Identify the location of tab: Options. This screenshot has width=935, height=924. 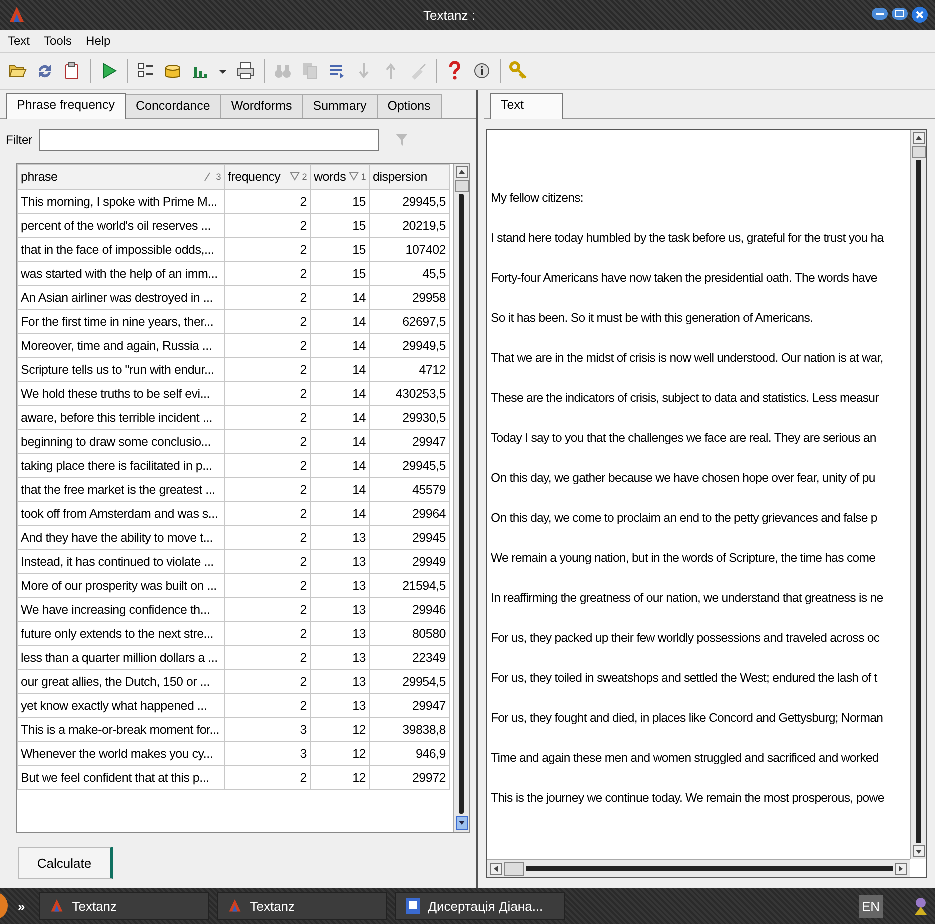
(409, 106).